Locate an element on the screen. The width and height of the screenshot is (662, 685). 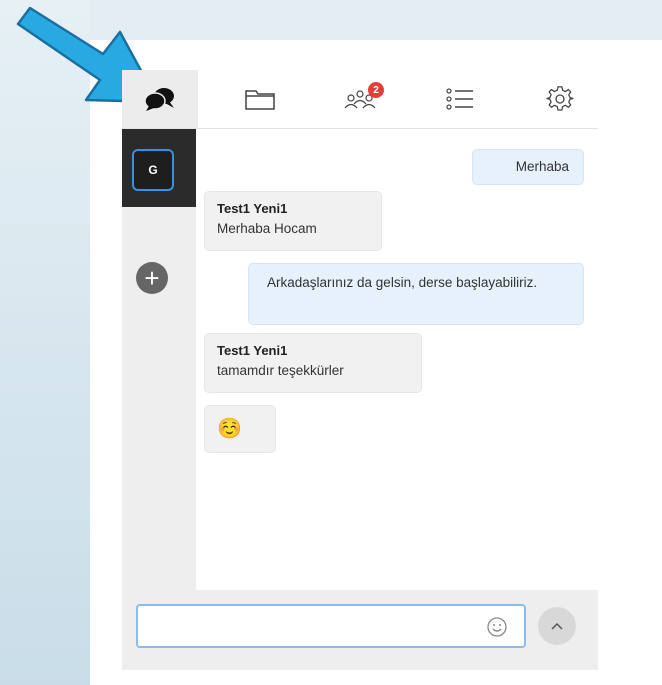
tab-list is located at coordinates (460, 99).